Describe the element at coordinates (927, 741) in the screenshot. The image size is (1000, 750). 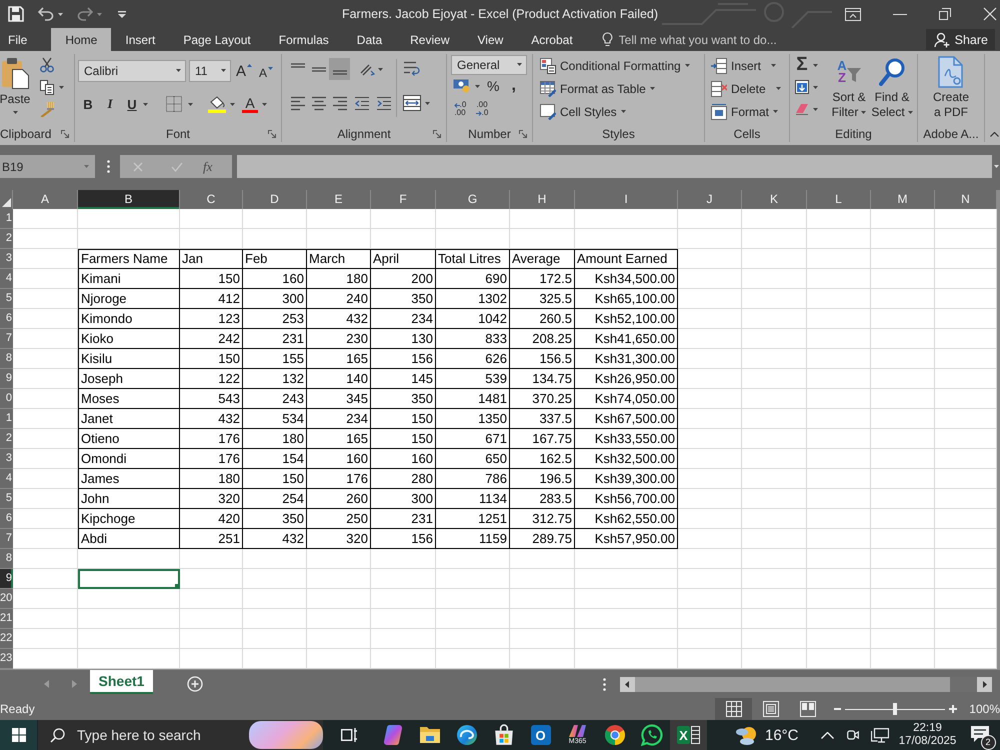
I see `clock-date: 17/08/2025` at that location.